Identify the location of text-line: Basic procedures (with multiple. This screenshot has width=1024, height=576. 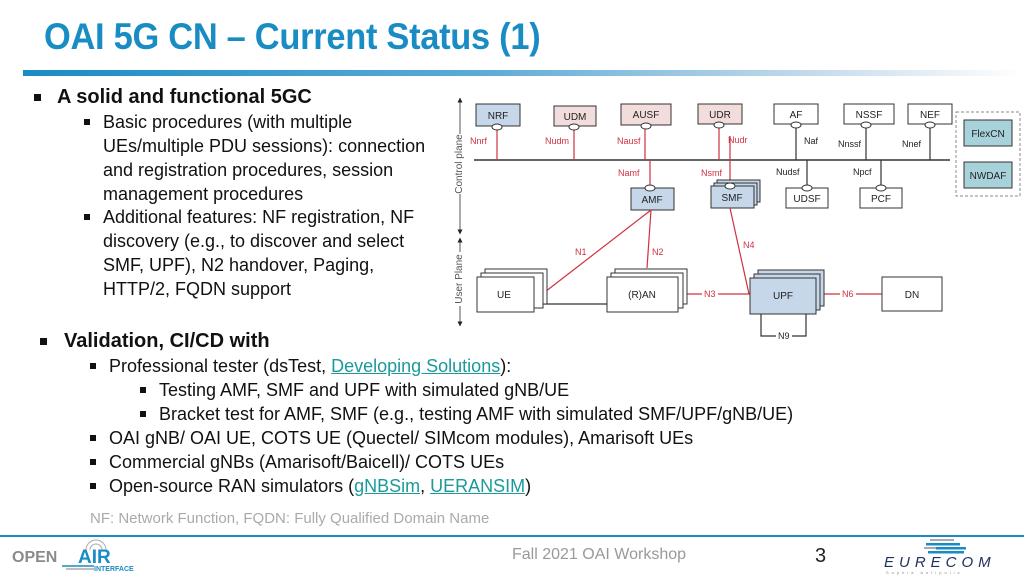
(228, 122).